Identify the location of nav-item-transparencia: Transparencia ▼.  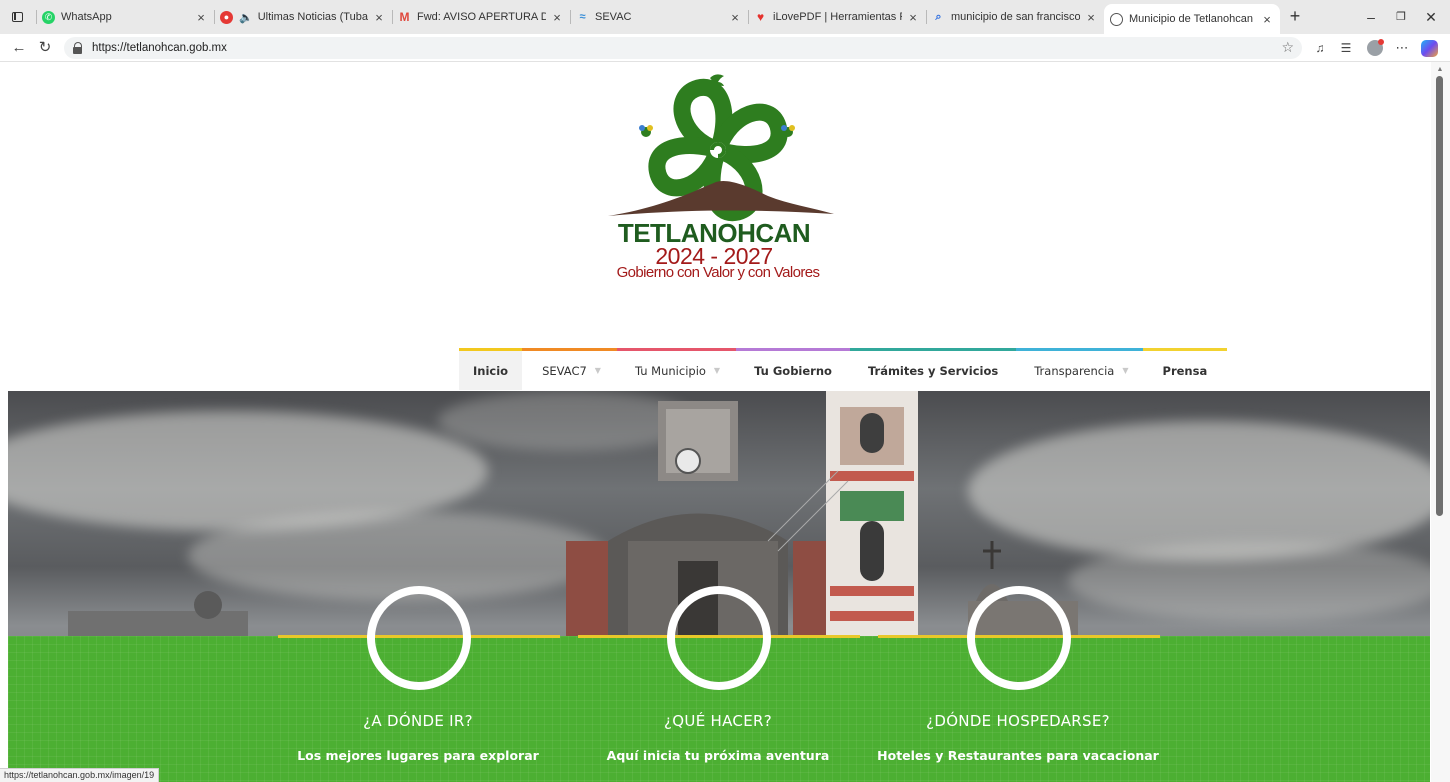
(1079, 369).